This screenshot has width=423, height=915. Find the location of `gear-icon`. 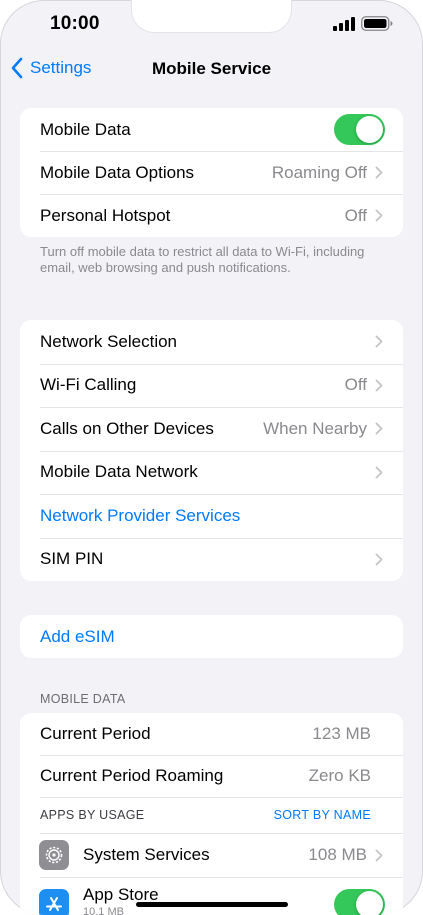

gear-icon is located at coordinates (54, 855).